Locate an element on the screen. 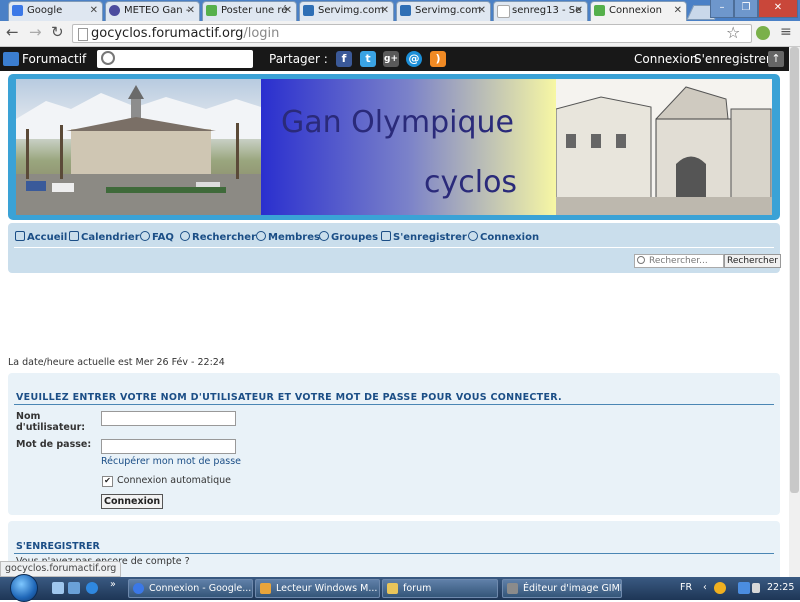 Image resolution: width=800 pixels, height=602 pixels. nav-item-register: S'enregistrer is located at coordinates (424, 237).